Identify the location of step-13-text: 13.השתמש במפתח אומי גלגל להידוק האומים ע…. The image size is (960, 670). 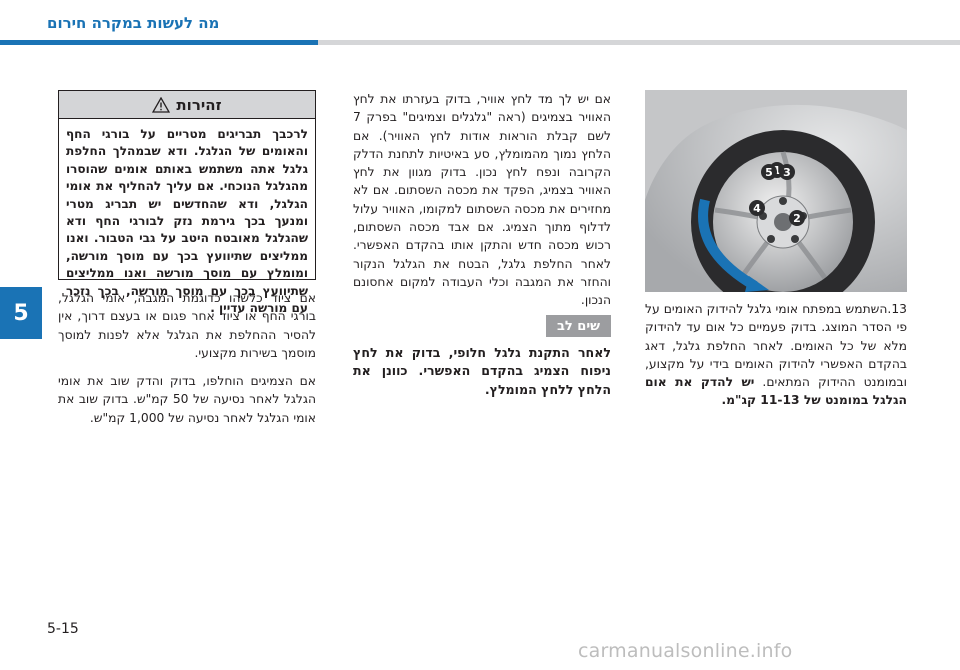
(776, 355).